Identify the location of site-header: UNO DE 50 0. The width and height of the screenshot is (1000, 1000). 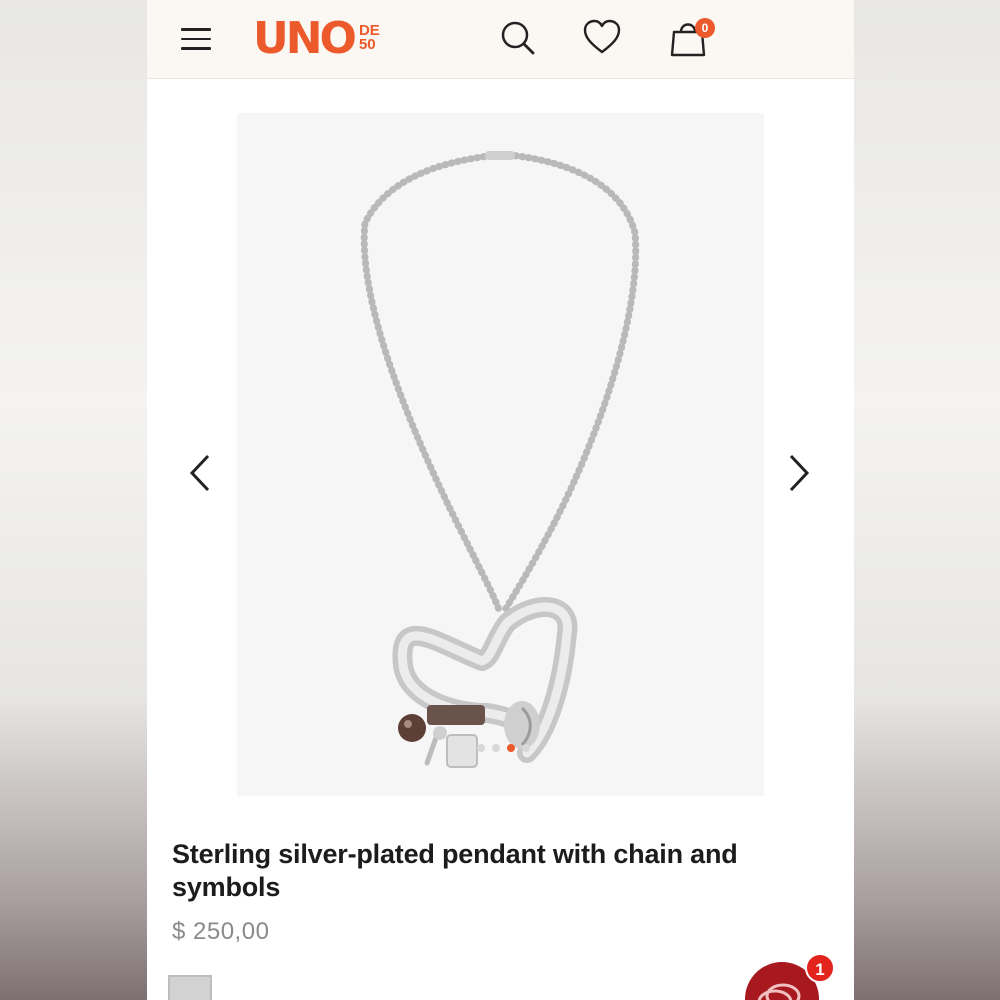
(500, 39).